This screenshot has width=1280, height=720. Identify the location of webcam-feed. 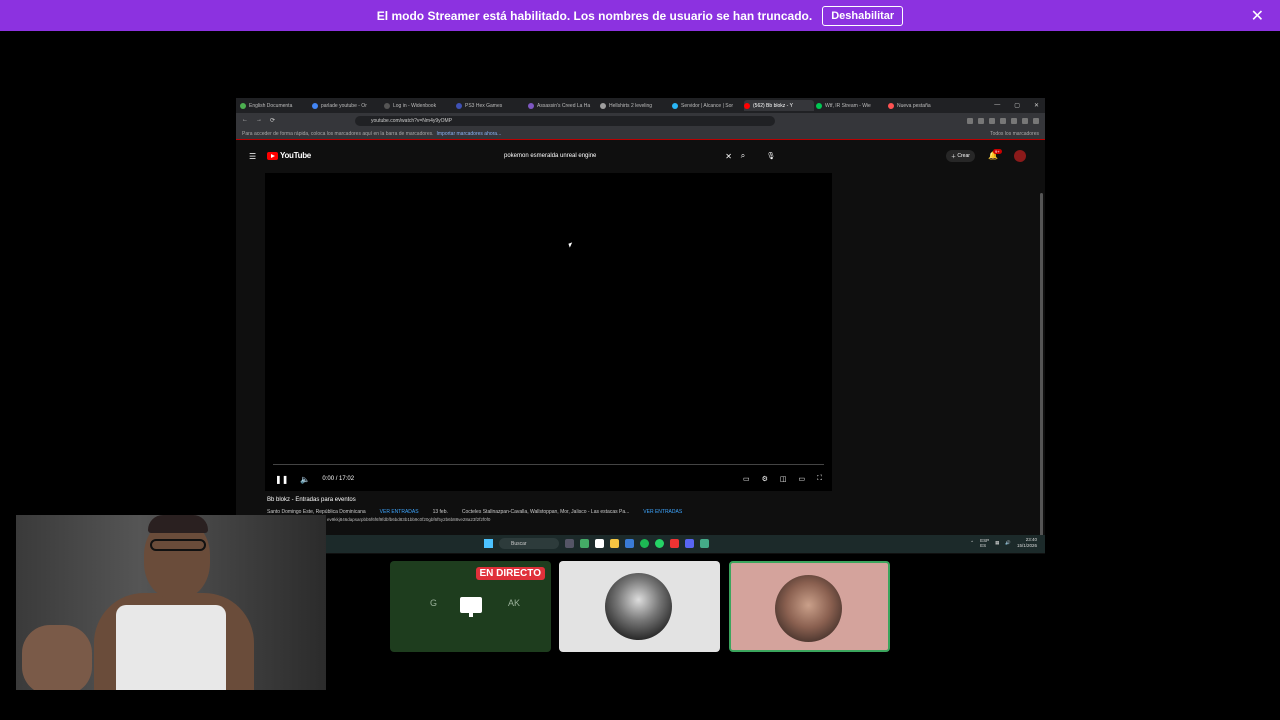
(171, 602).